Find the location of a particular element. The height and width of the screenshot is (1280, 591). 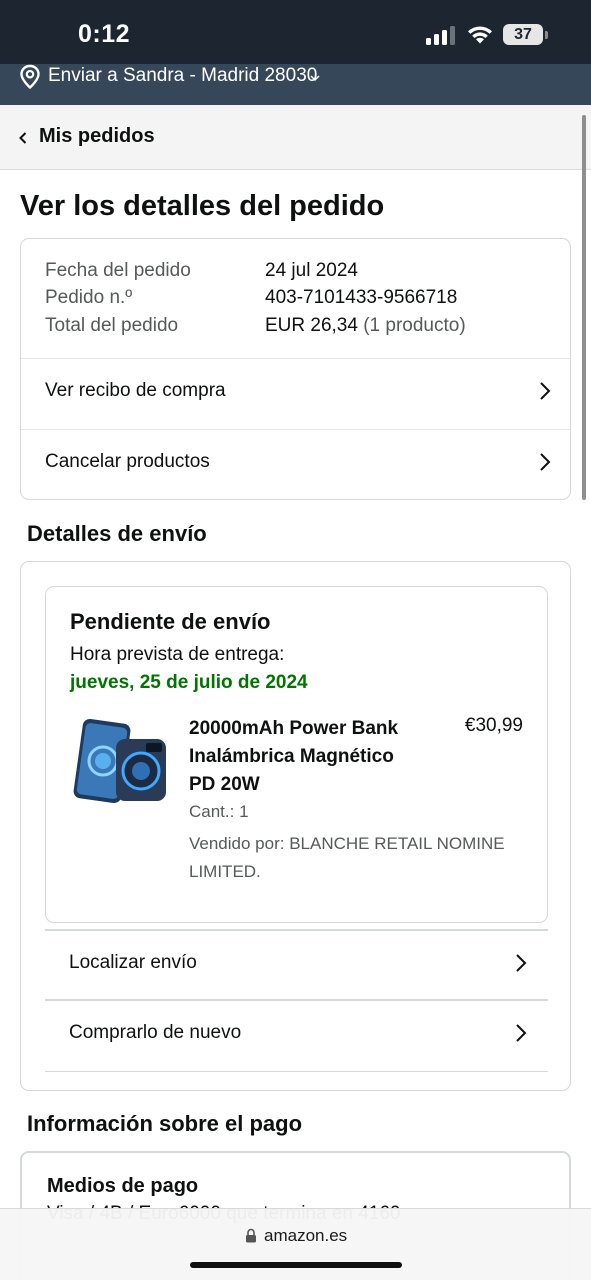

eta-label: Hora prevista de entrega: is located at coordinates (177, 654).